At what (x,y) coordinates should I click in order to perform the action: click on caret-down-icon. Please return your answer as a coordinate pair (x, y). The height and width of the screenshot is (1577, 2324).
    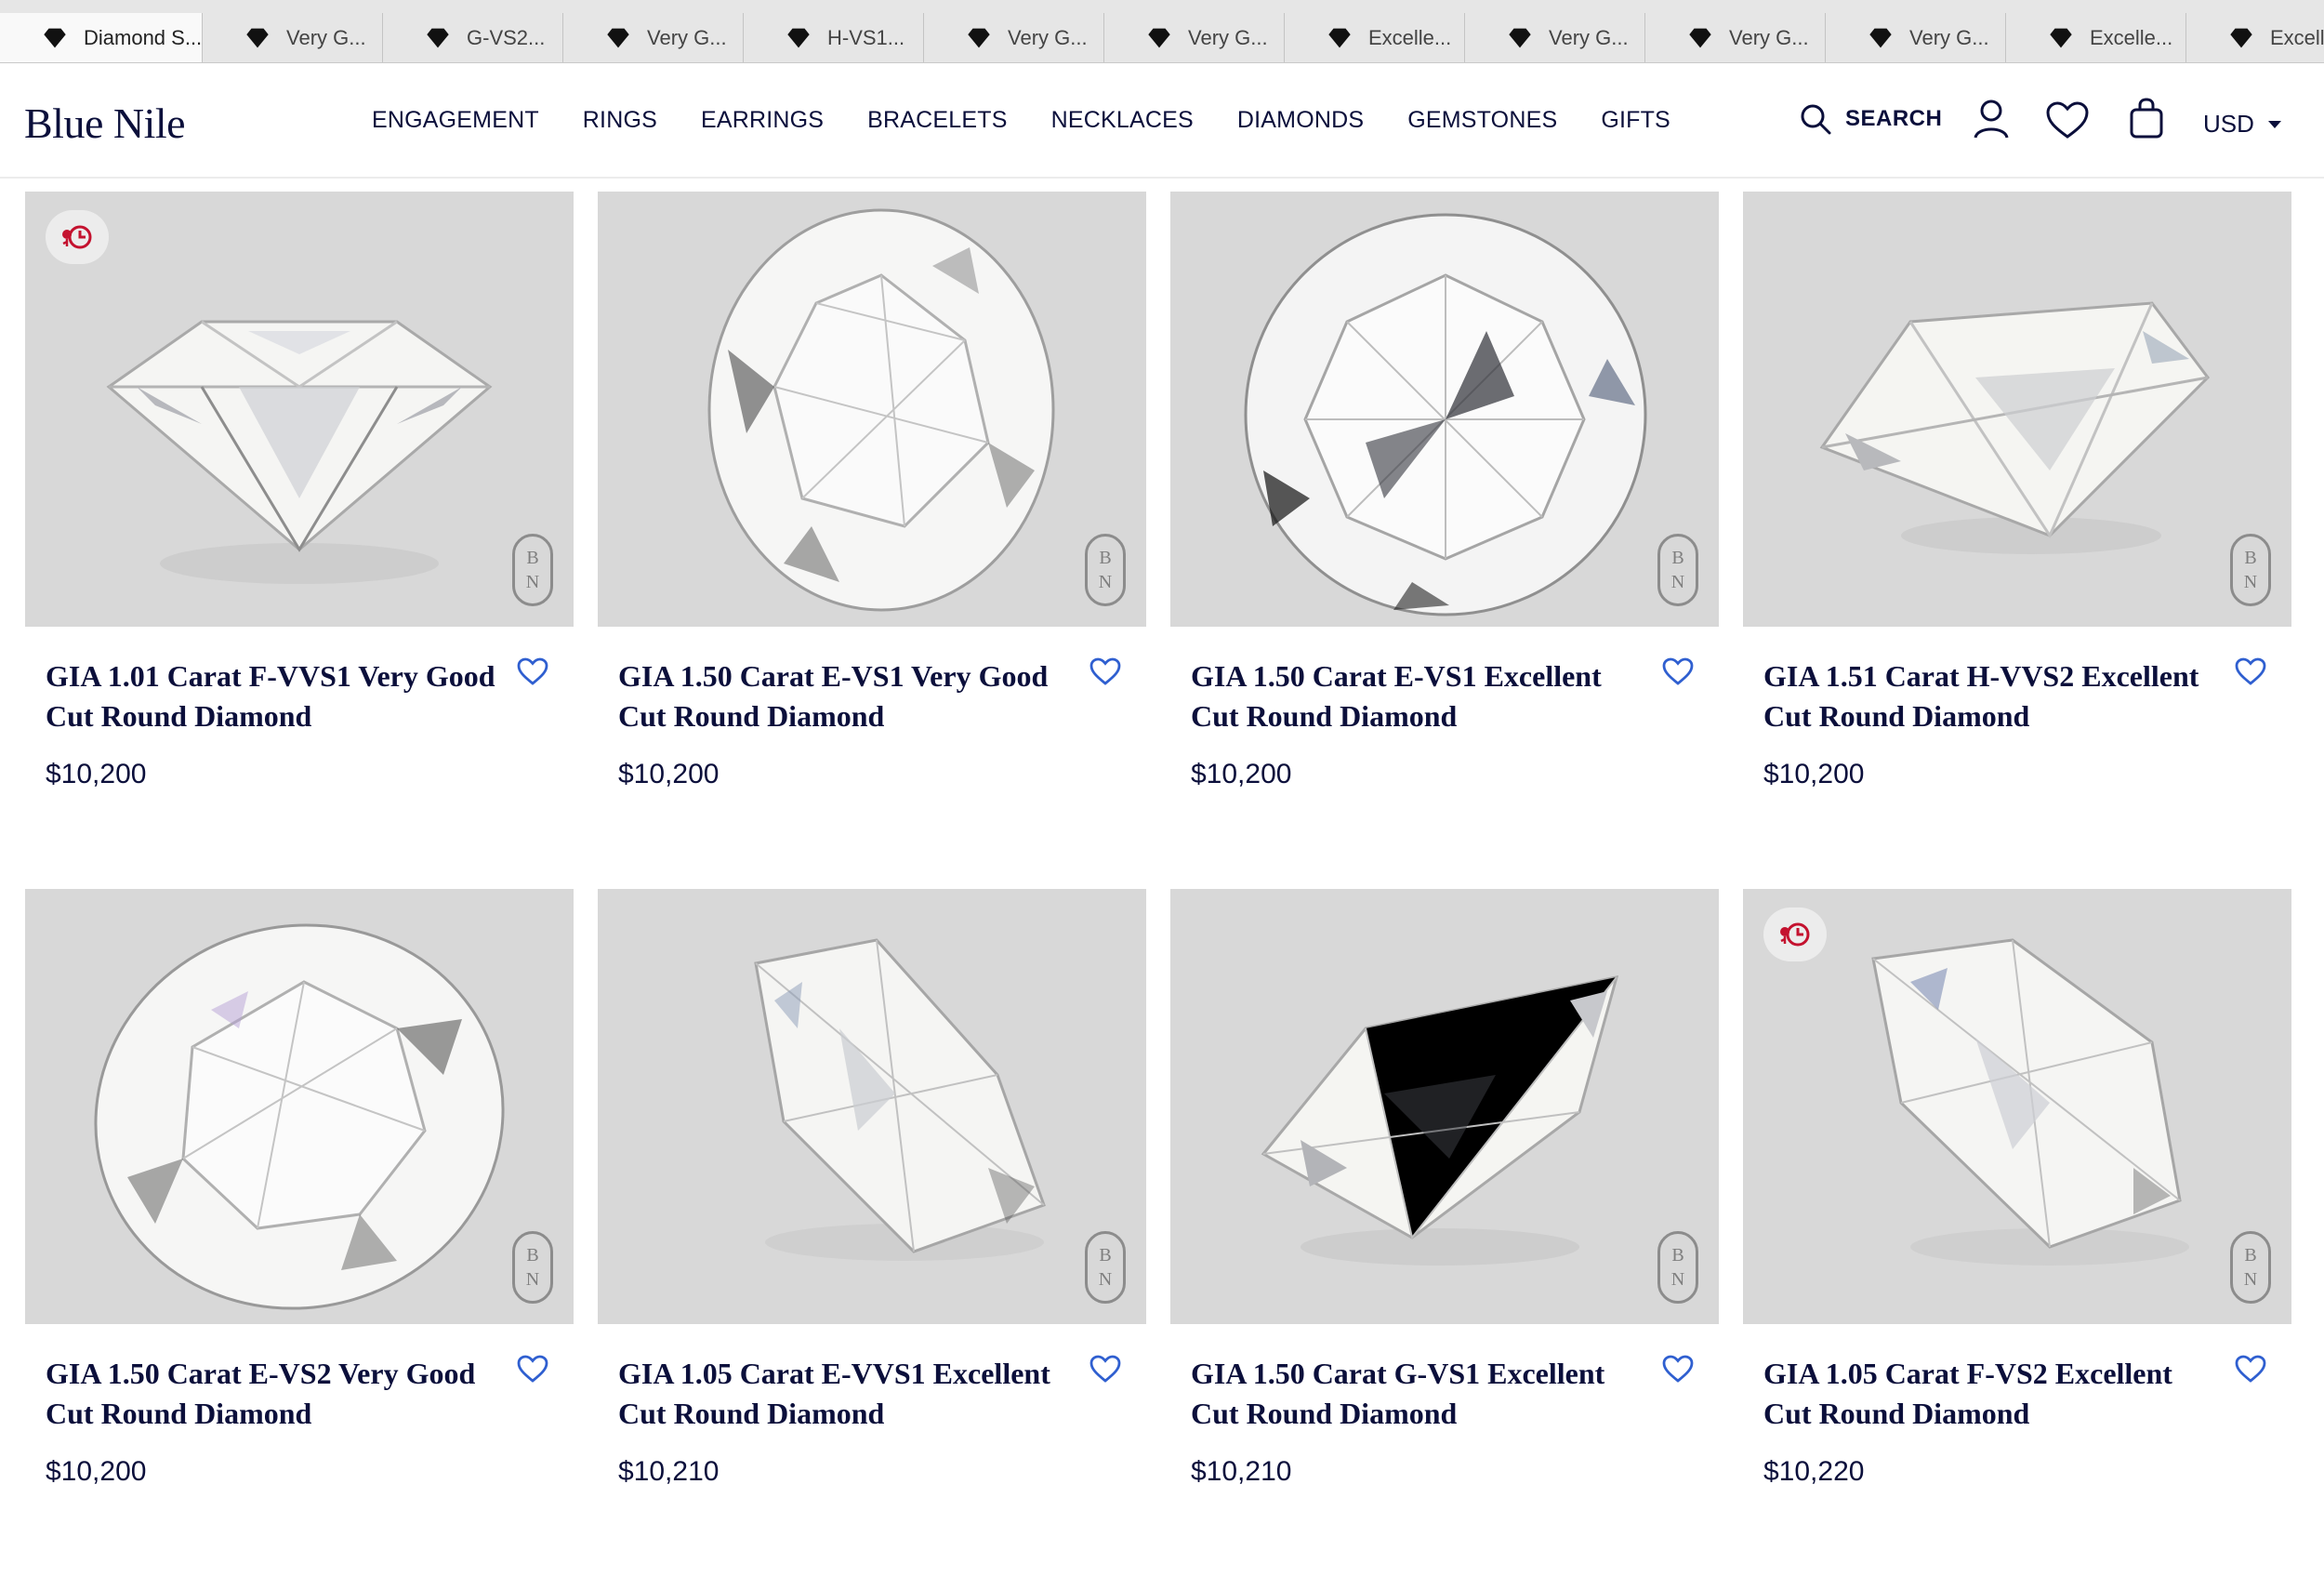
    Looking at the image, I should click on (2274, 124).